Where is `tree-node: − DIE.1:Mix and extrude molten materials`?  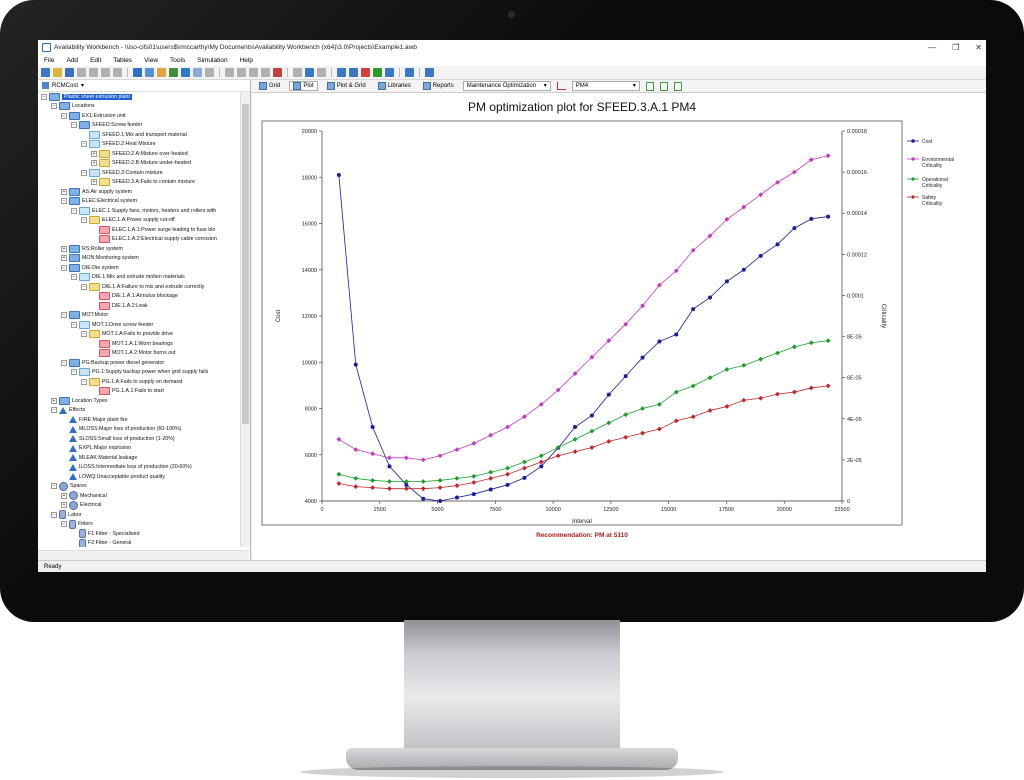 tree-node: − DIE.1:Mix and extrude molten materials is located at coordinates (139, 278).